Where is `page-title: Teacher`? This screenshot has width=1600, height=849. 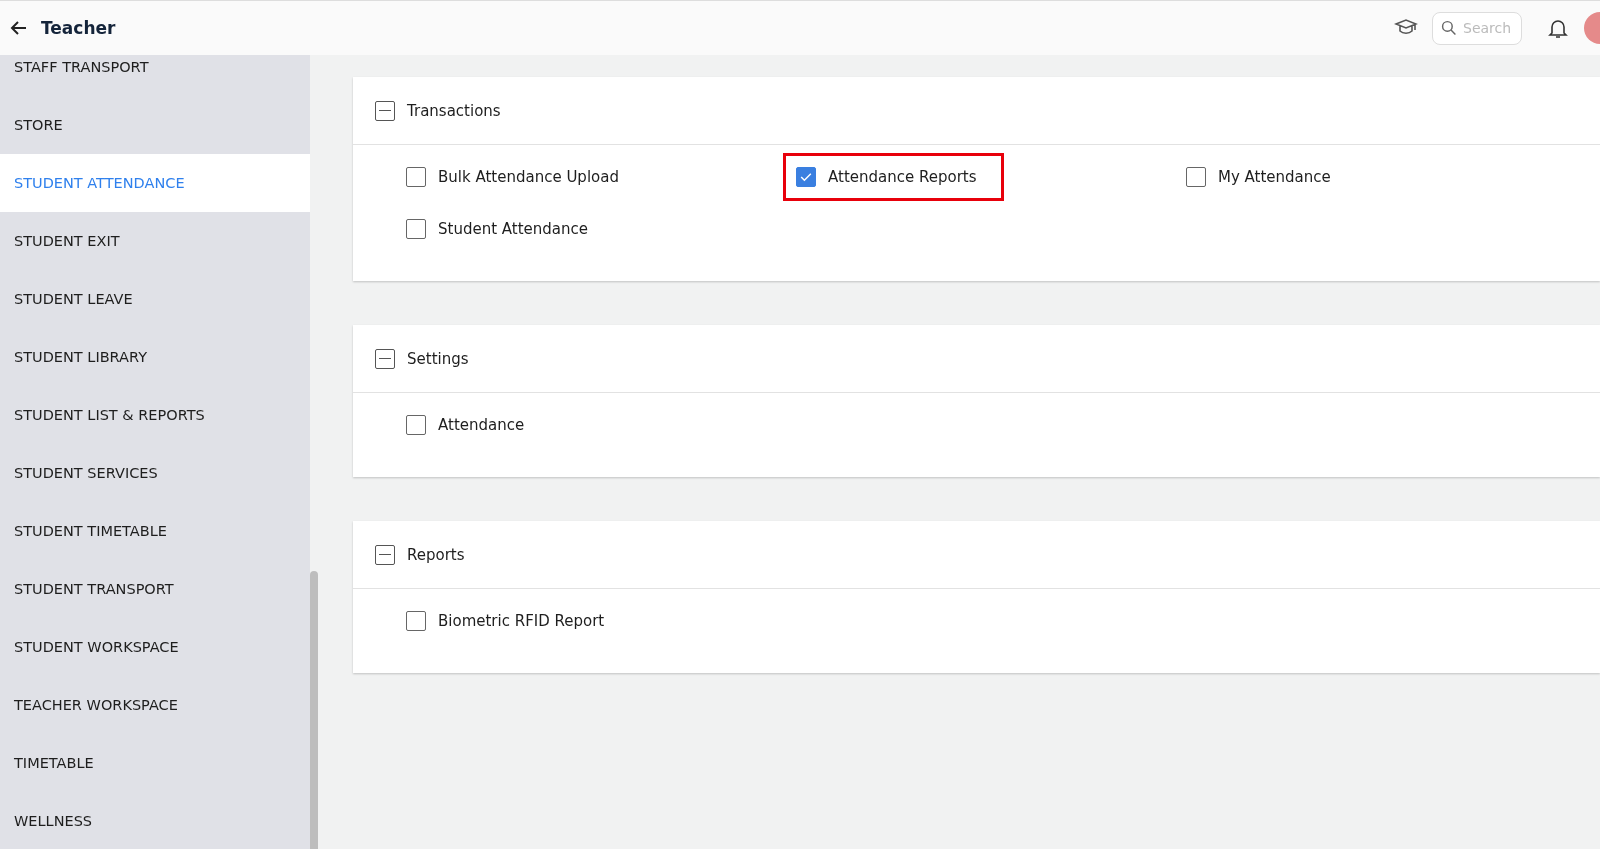
page-title: Teacher is located at coordinates (78, 28).